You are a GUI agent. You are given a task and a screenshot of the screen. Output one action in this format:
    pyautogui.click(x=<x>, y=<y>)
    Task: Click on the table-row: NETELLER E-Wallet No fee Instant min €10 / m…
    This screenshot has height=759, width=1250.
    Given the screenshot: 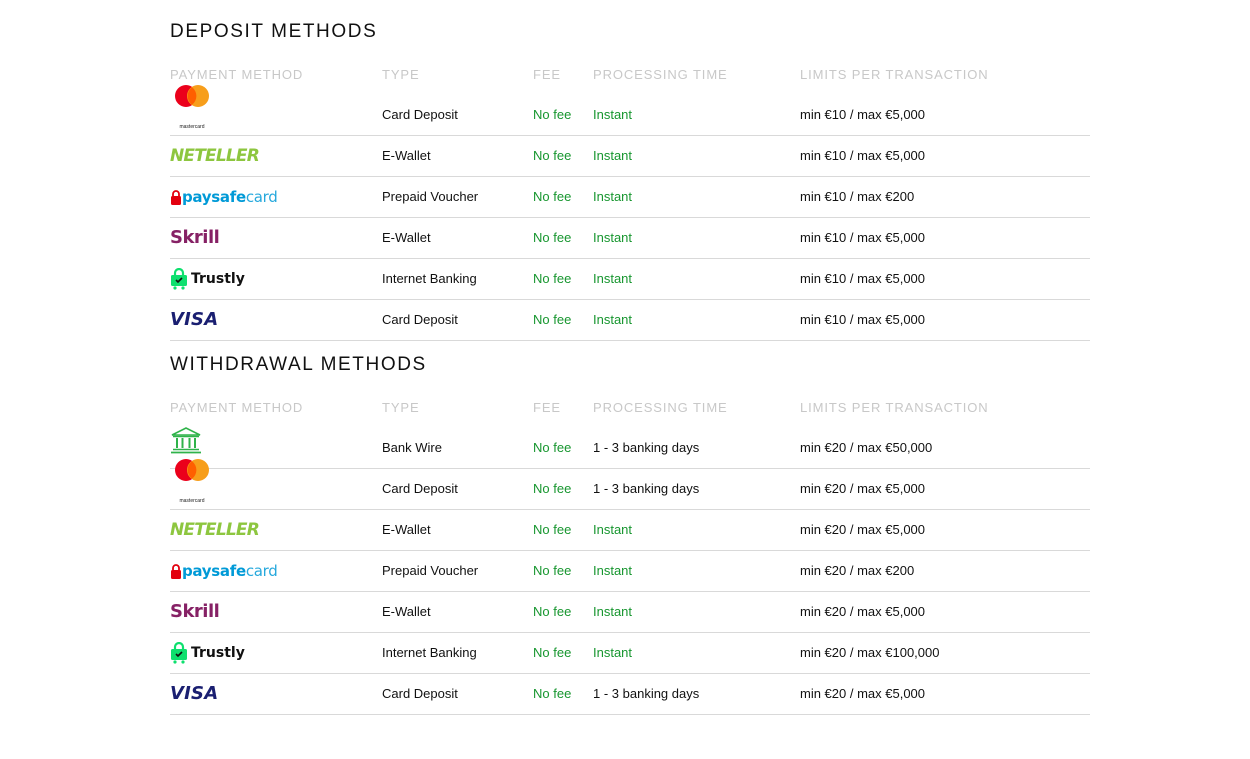 What is the action you would take?
    pyautogui.click(x=630, y=156)
    